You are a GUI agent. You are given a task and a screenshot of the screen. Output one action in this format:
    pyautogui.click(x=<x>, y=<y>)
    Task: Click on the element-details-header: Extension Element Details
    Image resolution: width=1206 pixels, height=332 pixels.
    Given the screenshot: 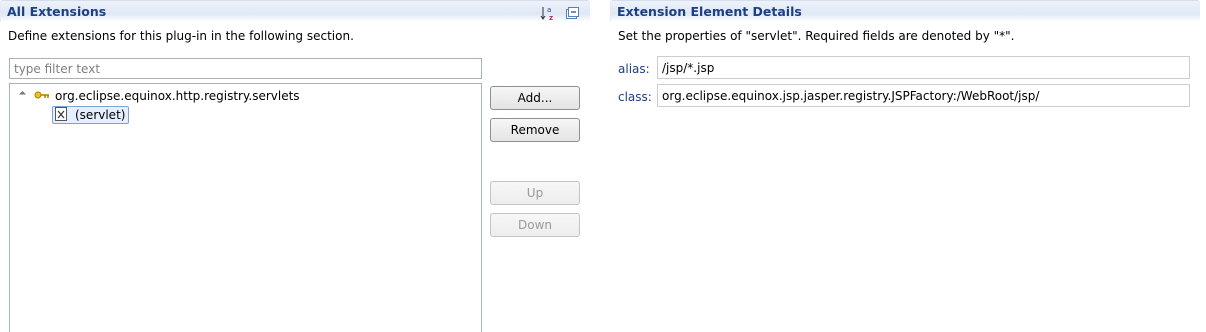 What is the action you would take?
    pyautogui.click(x=905, y=11)
    